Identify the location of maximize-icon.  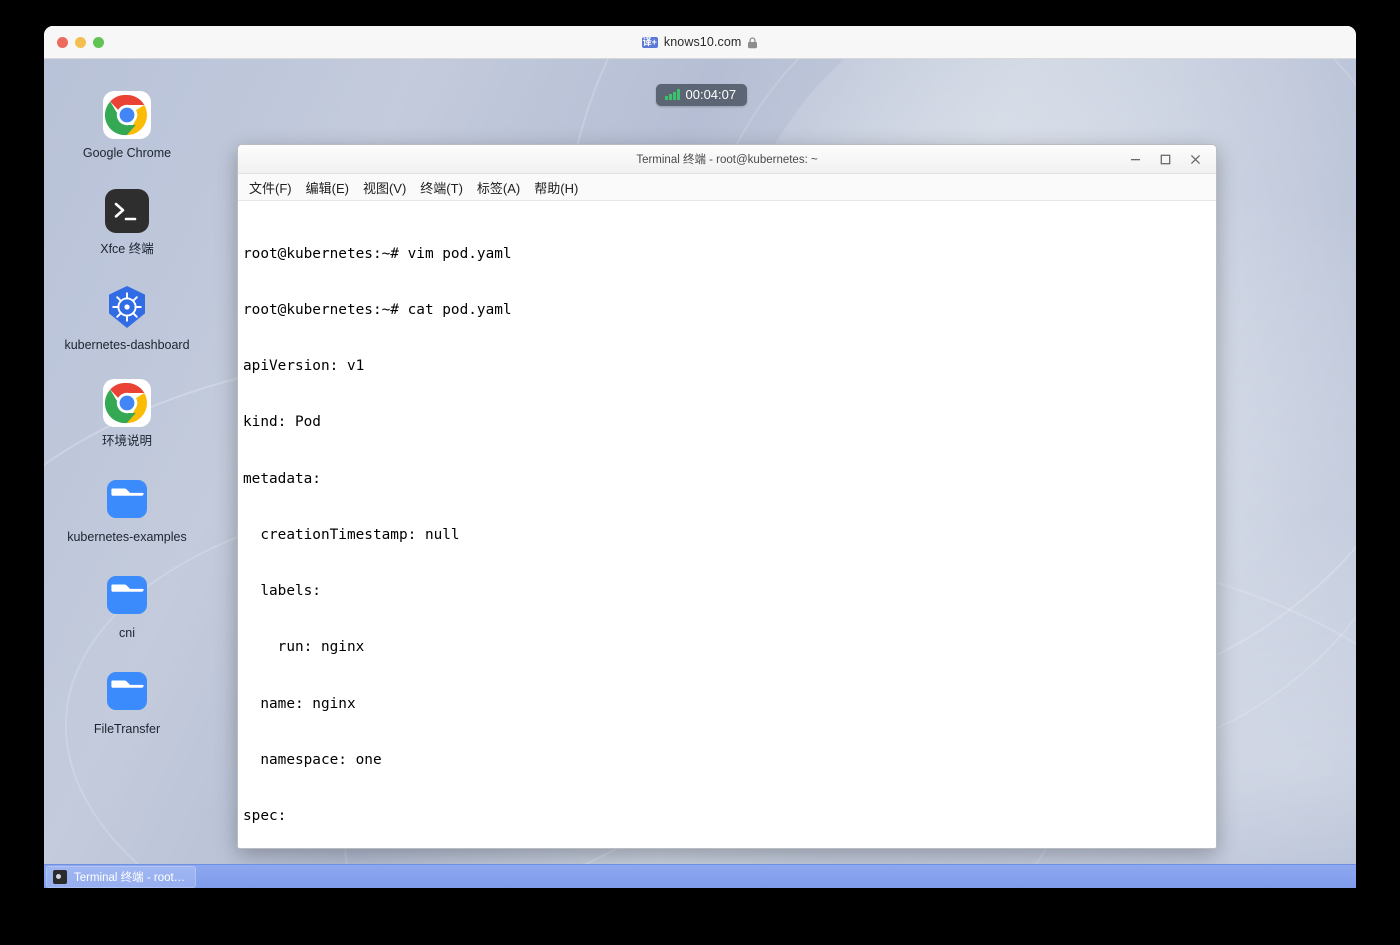
(1165, 159).